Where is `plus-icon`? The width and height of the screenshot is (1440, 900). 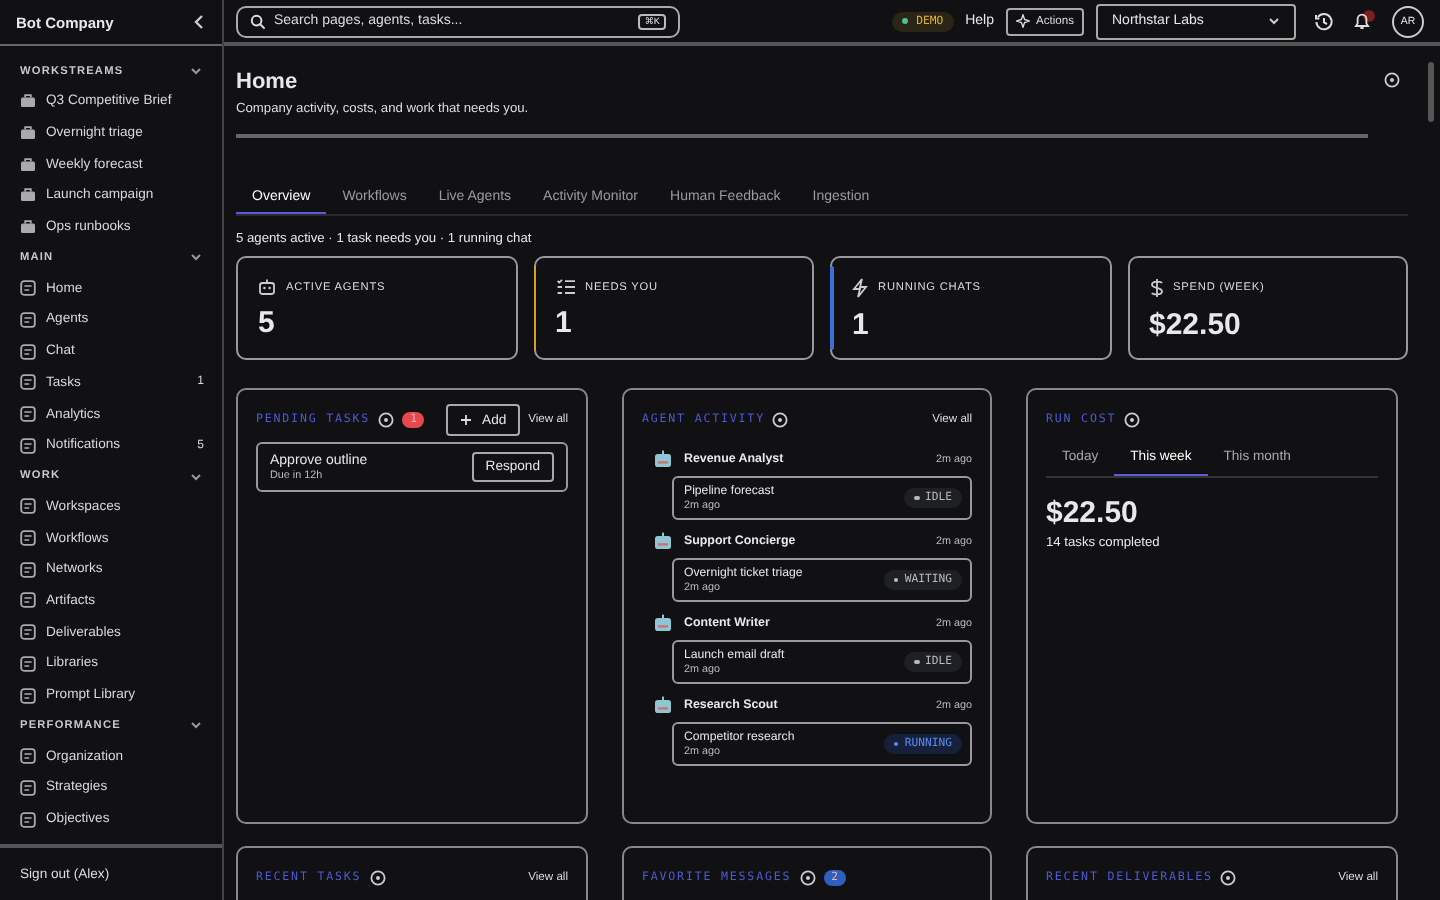
plus-icon is located at coordinates (466, 420).